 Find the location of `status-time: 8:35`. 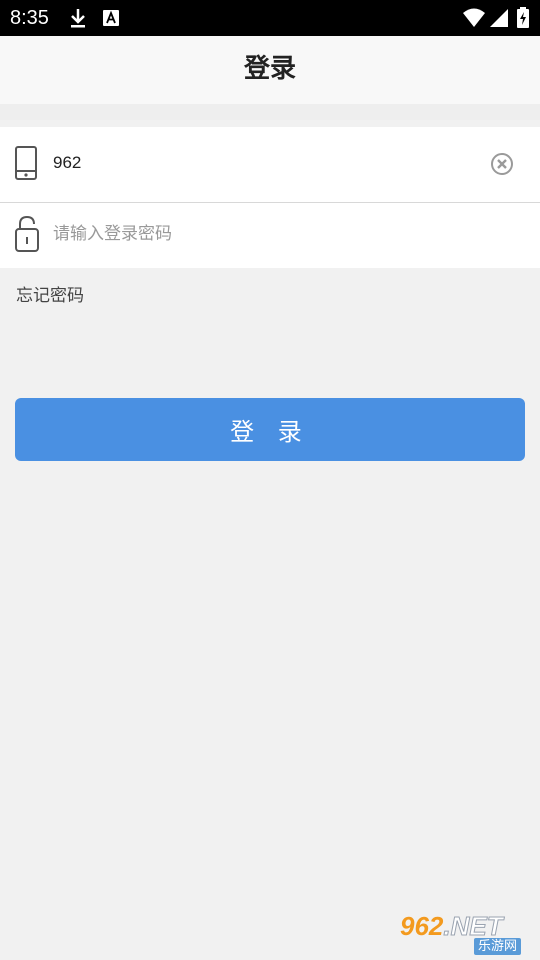

status-time: 8:35 is located at coordinates (29, 18).